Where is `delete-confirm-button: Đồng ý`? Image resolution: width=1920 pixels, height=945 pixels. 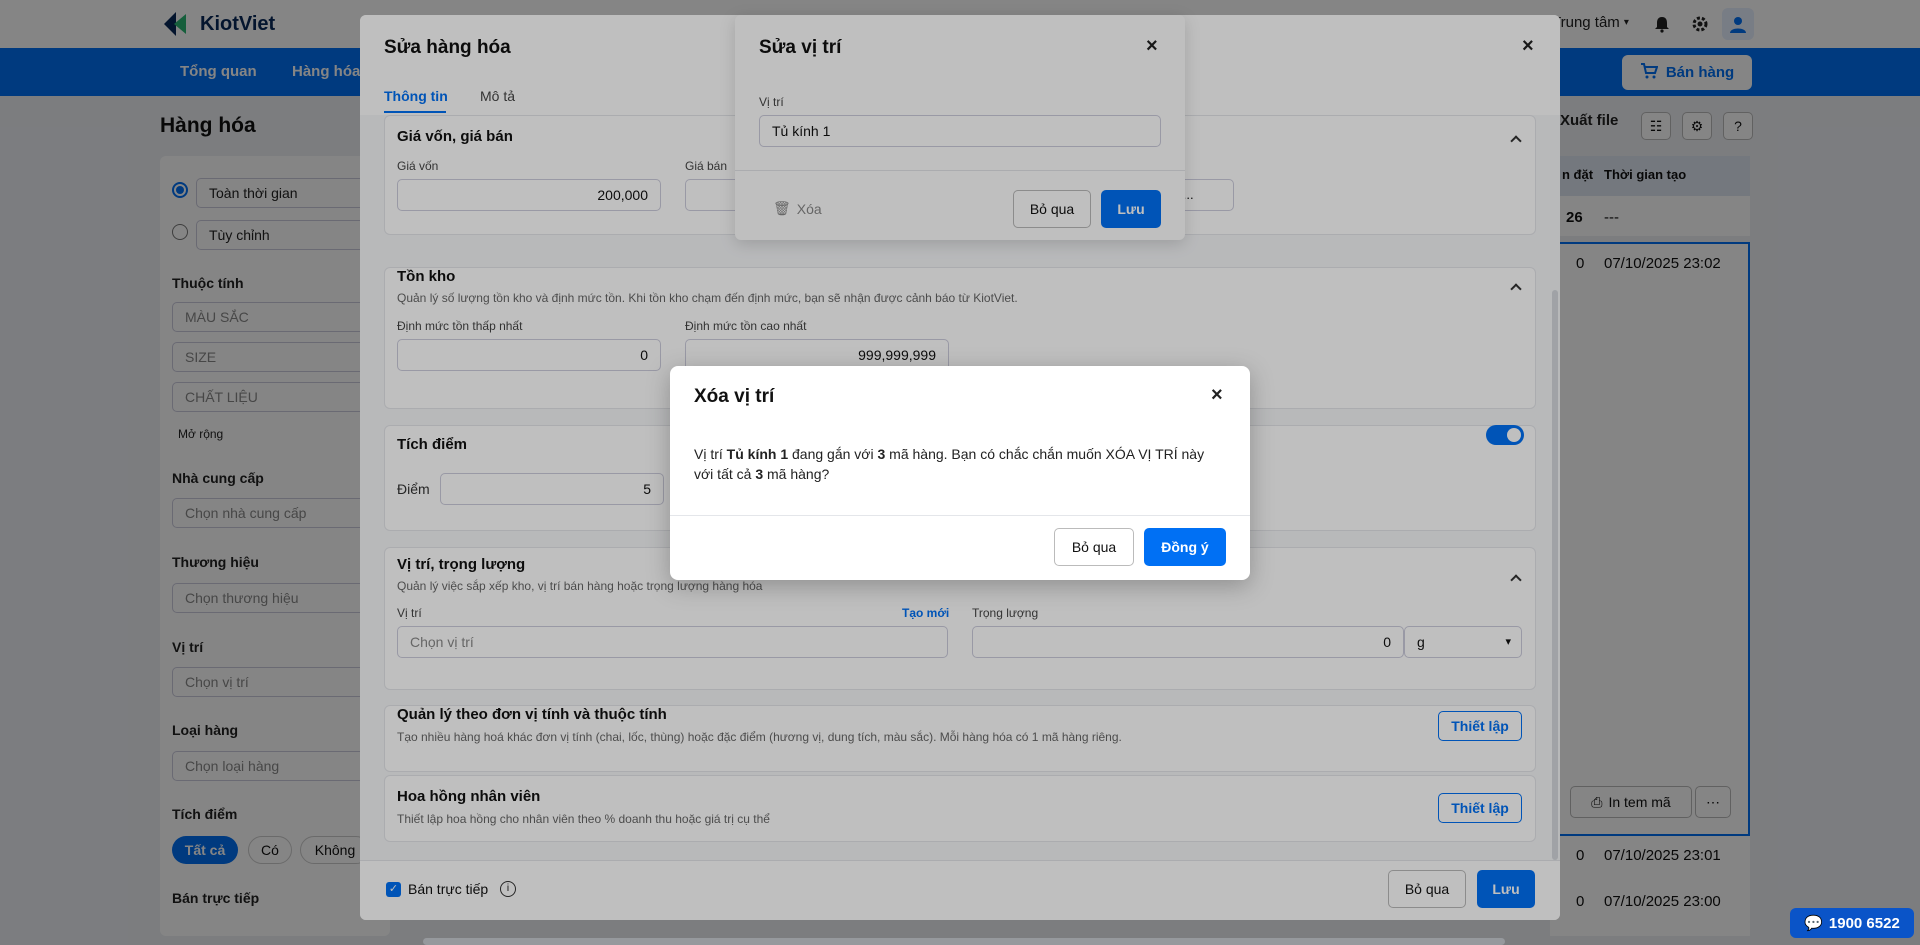
delete-confirm-button: Đồng ý is located at coordinates (1185, 547).